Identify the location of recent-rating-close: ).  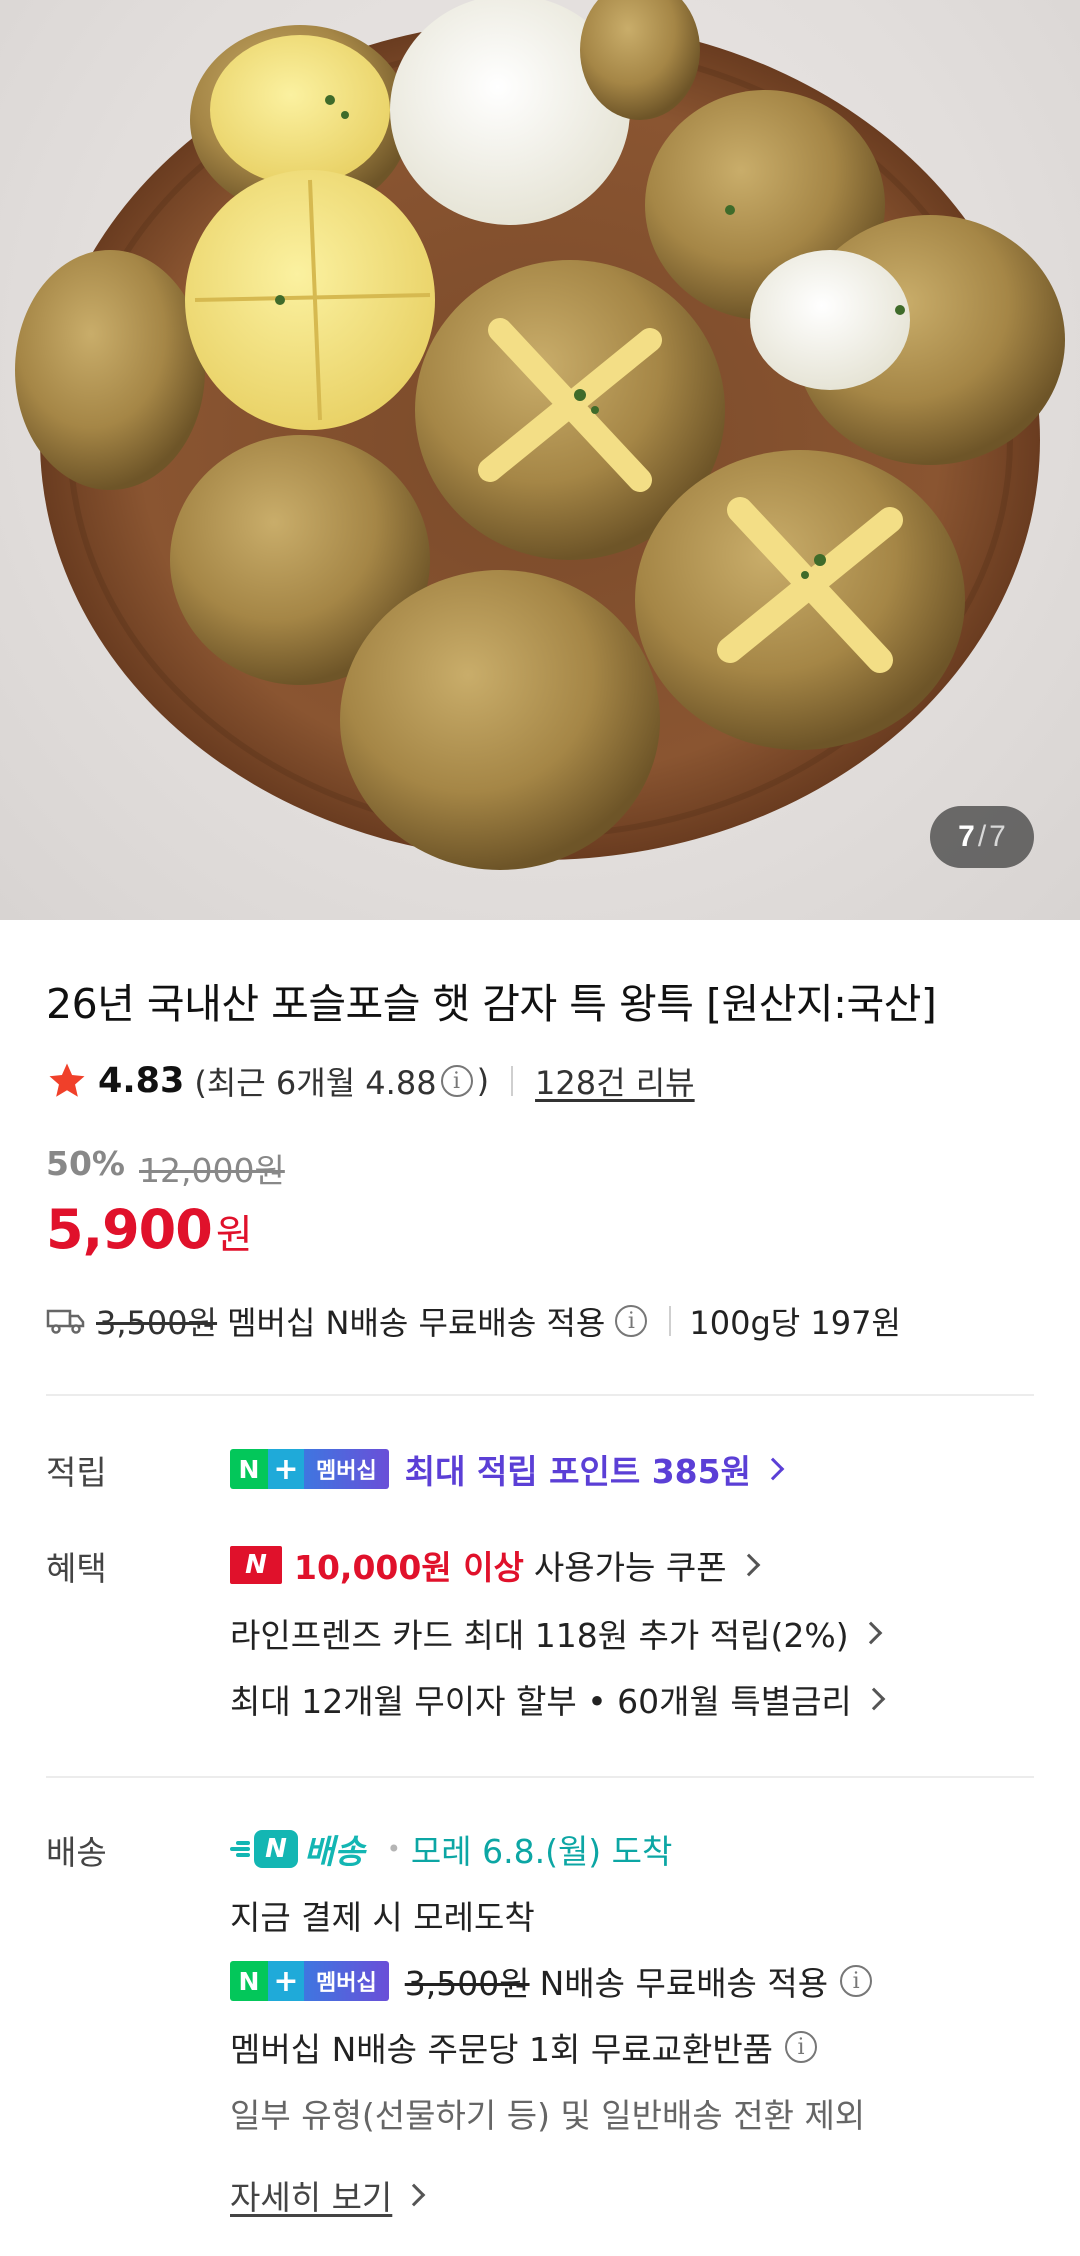
(483, 1081).